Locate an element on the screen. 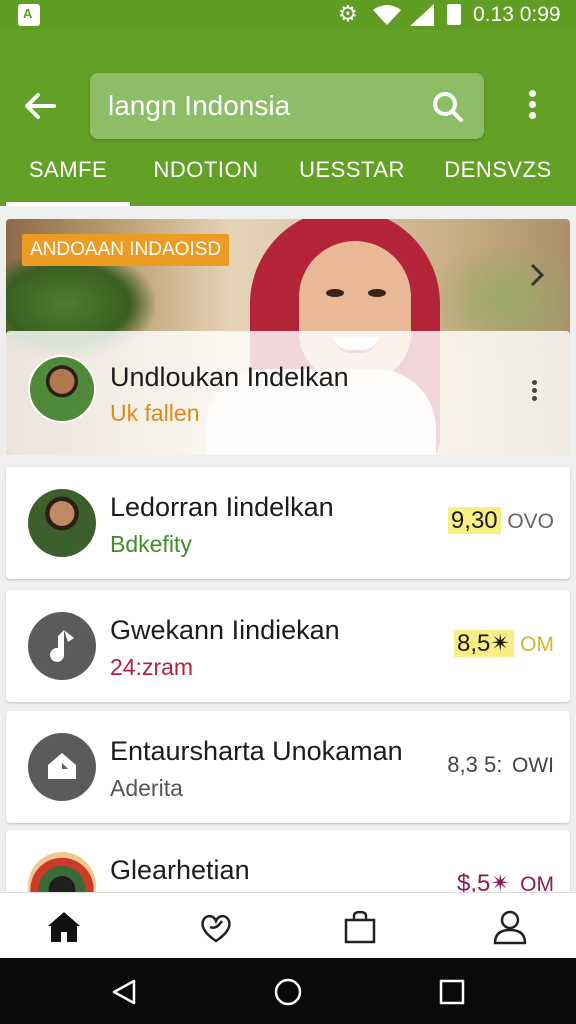  item-subtitle: 24:zram is located at coordinates (152, 667).